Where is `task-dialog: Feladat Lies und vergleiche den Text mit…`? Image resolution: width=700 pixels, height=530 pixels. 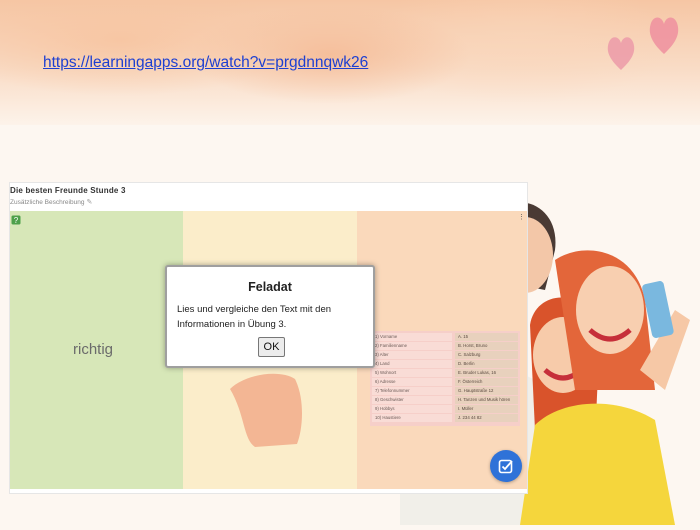 task-dialog: Feladat Lies und vergleiche den Text mit… is located at coordinates (270, 316).